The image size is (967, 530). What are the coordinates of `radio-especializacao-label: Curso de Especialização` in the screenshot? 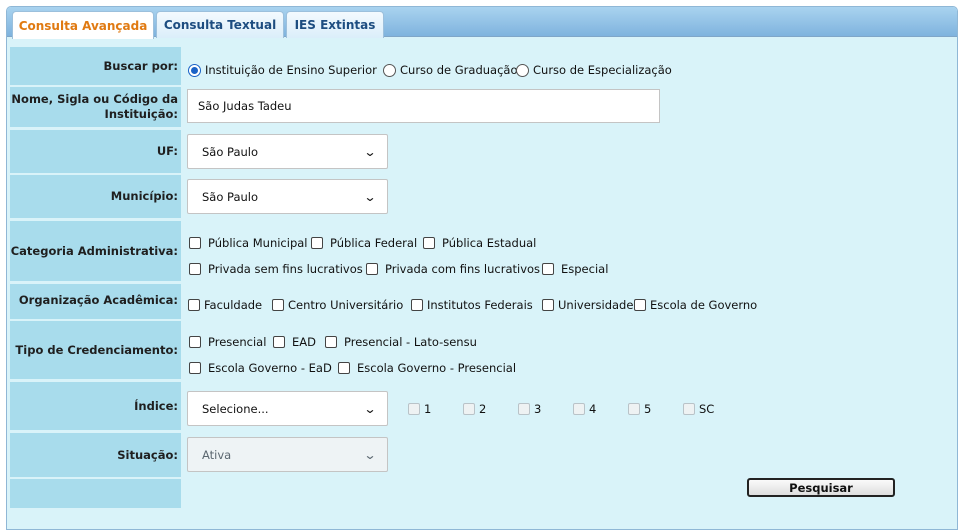 It's located at (602, 70).